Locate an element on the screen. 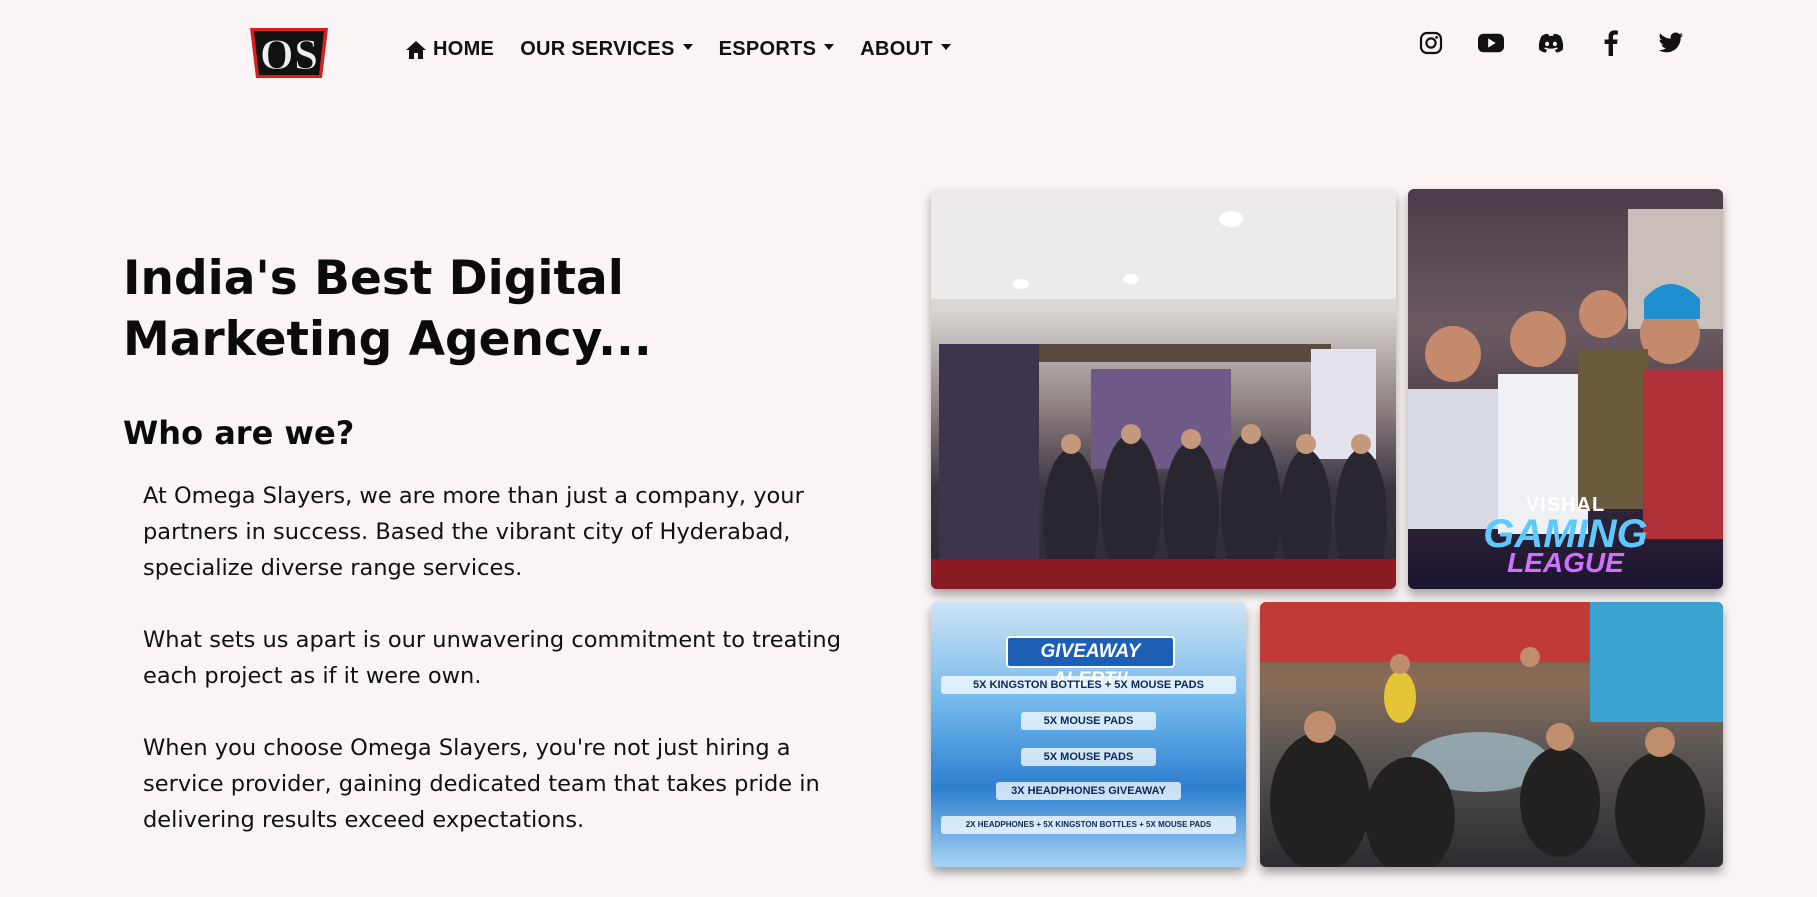 This screenshot has height=897, width=1817. nav-esports-label: ESPORTS is located at coordinates (767, 49).